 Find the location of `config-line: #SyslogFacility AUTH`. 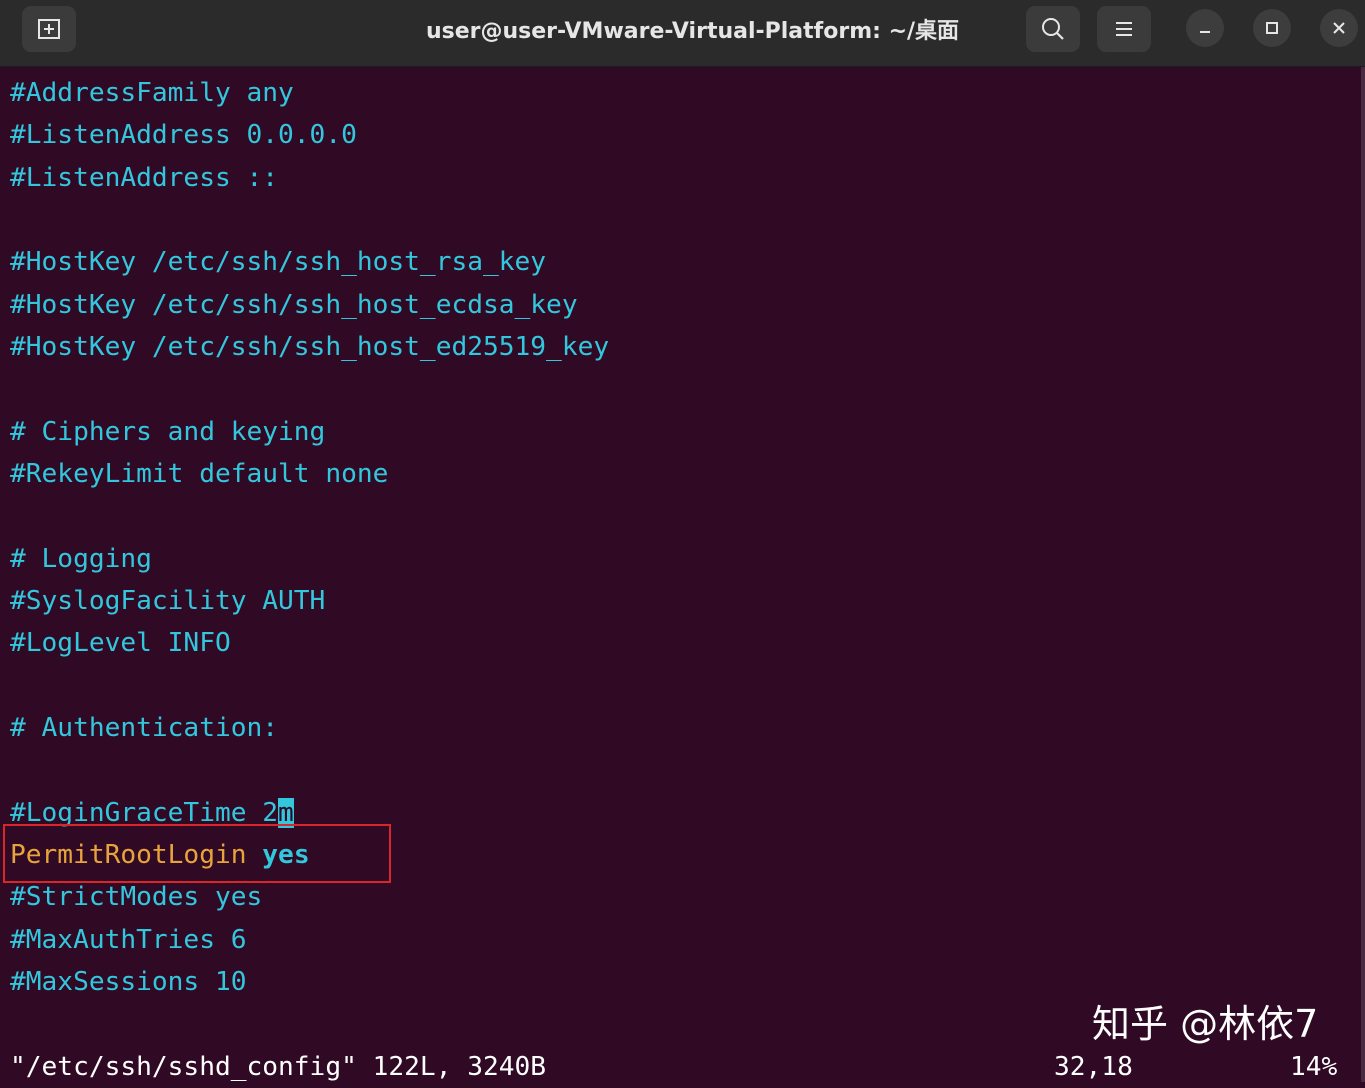

config-line: #SyslogFacility AUTH is located at coordinates (168, 601).